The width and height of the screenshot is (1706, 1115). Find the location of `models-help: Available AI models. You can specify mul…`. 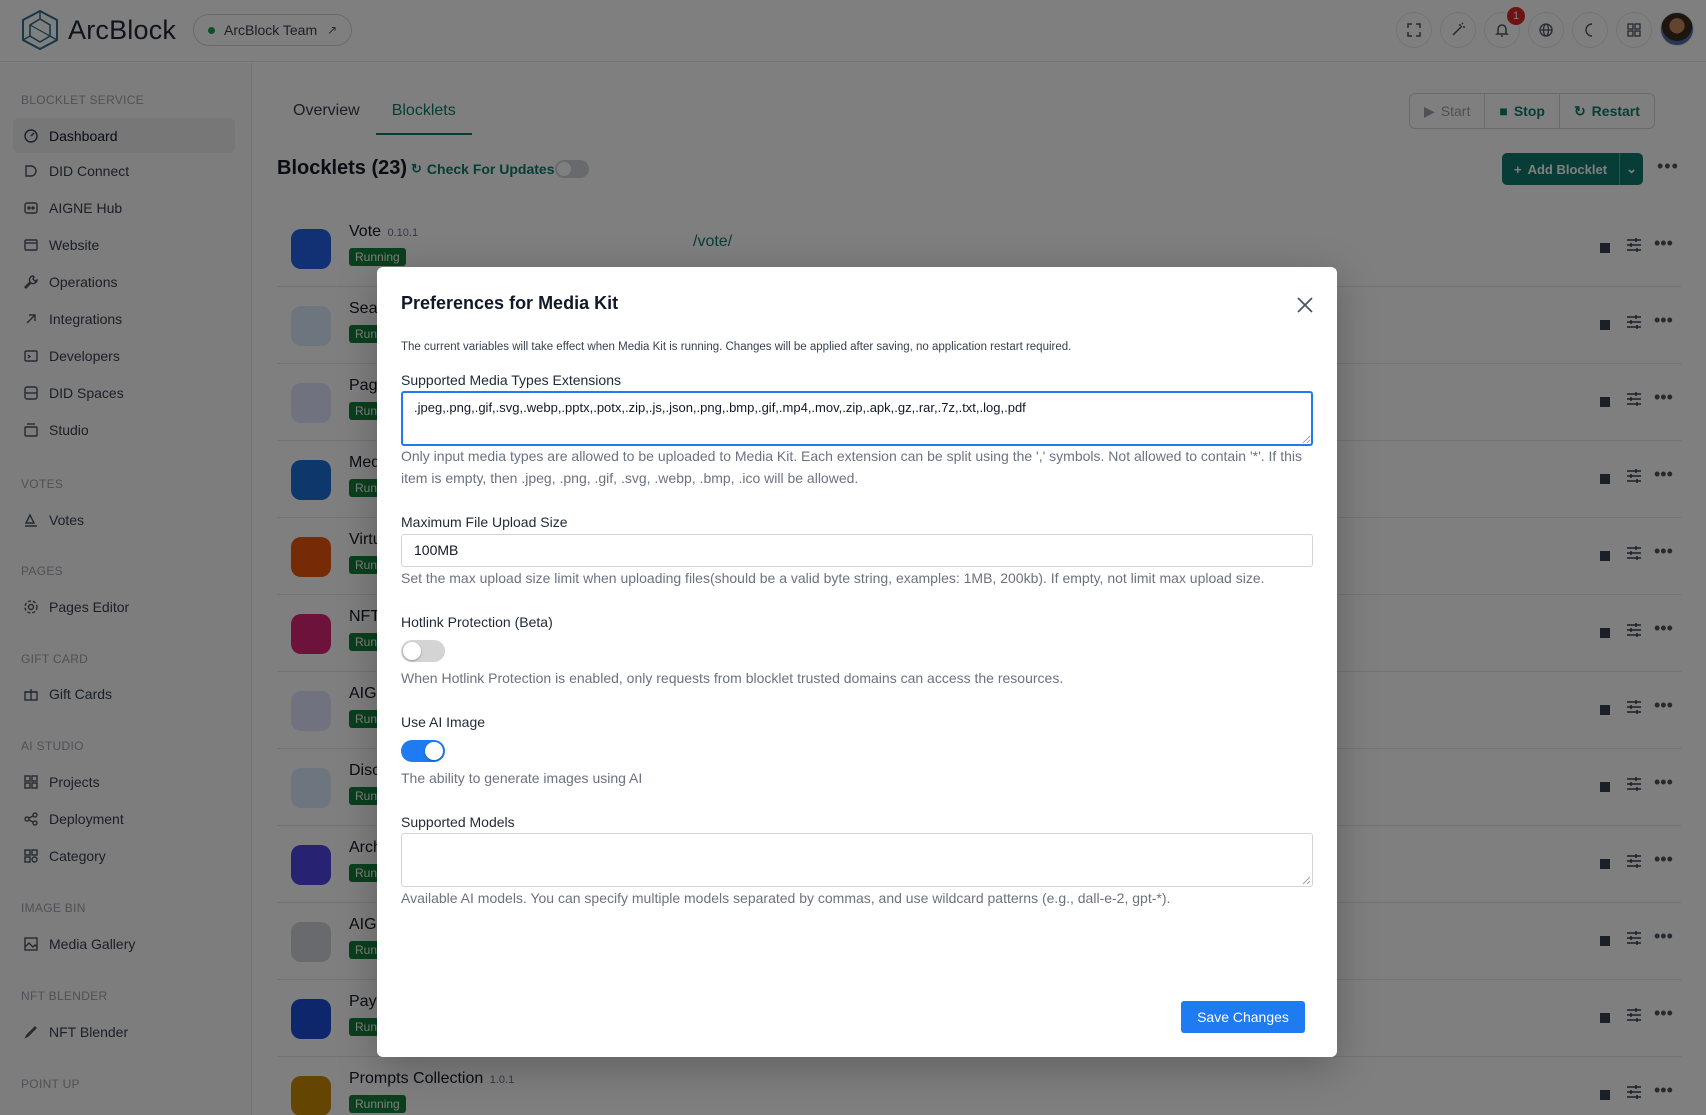

models-help: Available AI models. You can specify mul… is located at coordinates (786, 898).